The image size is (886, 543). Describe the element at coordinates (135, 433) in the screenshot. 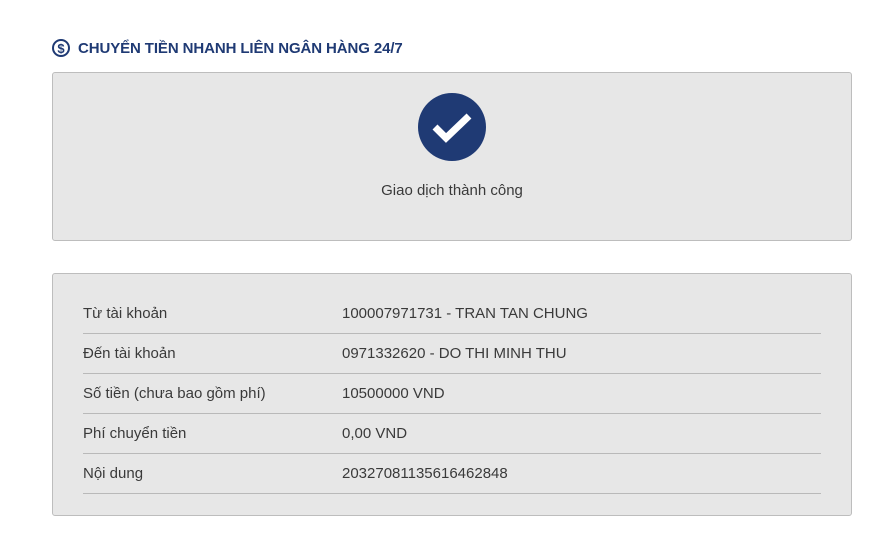

I see `detail-label: Phí chuyển tiền` at that location.